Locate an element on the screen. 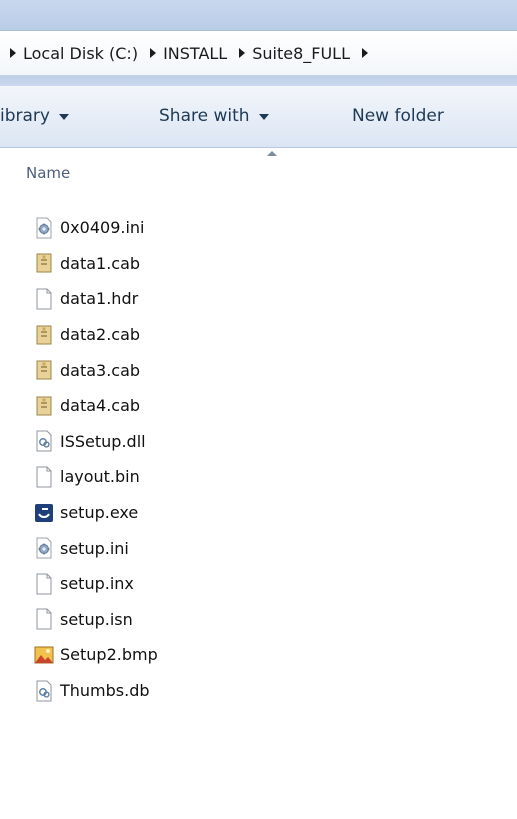 The height and width of the screenshot is (819, 517). file-item-setup-ini: setup.ini is located at coordinates (258, 548).